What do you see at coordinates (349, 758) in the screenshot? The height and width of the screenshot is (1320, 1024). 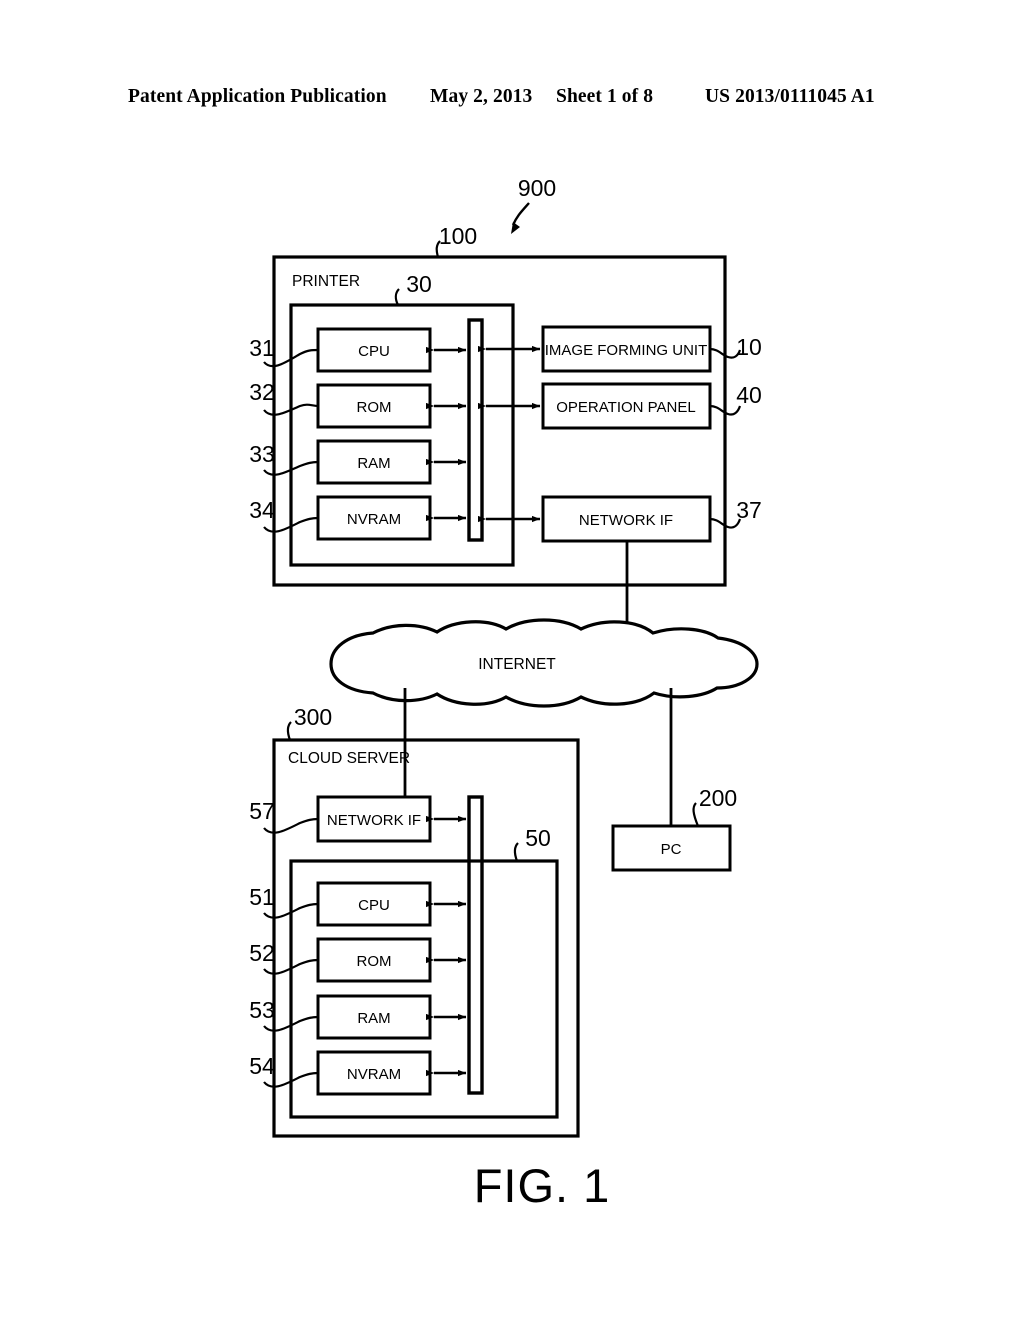 I see `cloud-server-title: CLOUD SERVER` at bounding box center [349, 758].